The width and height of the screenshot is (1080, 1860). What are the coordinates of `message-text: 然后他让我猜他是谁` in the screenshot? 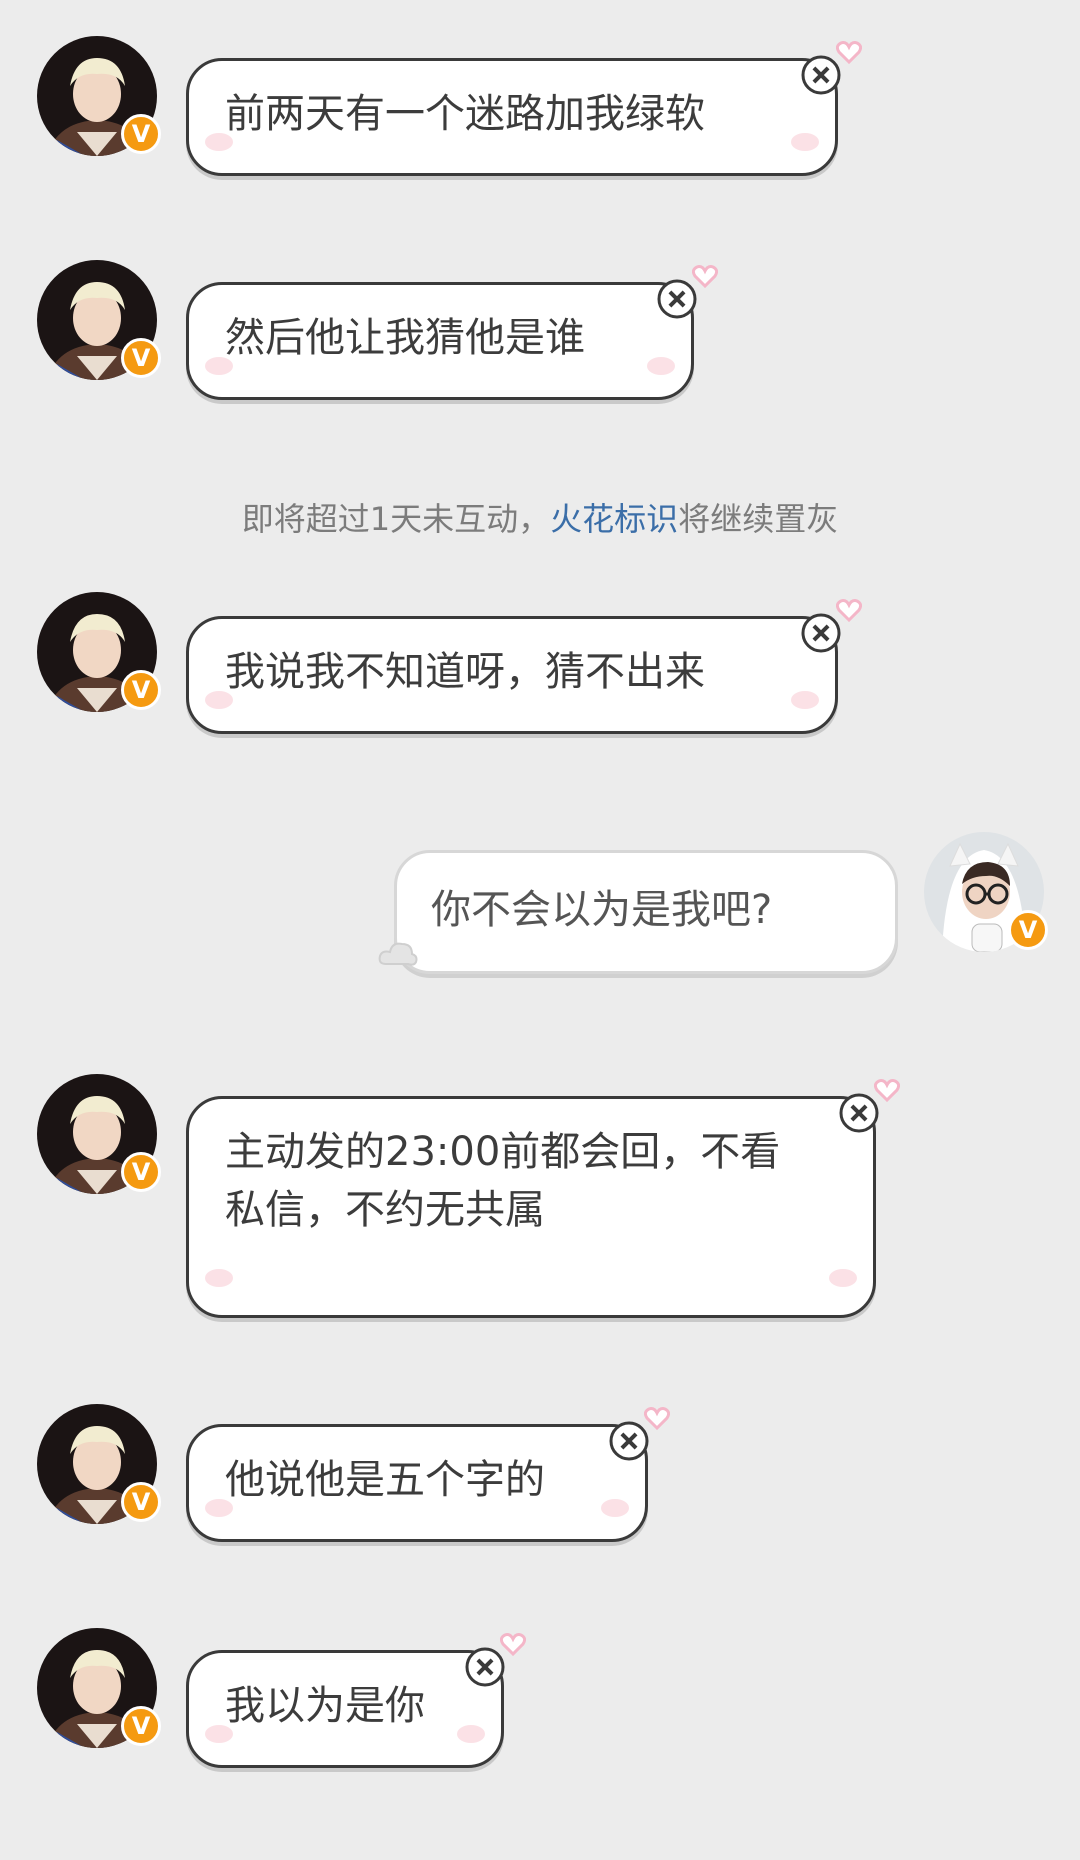 It's located at (405, 338).